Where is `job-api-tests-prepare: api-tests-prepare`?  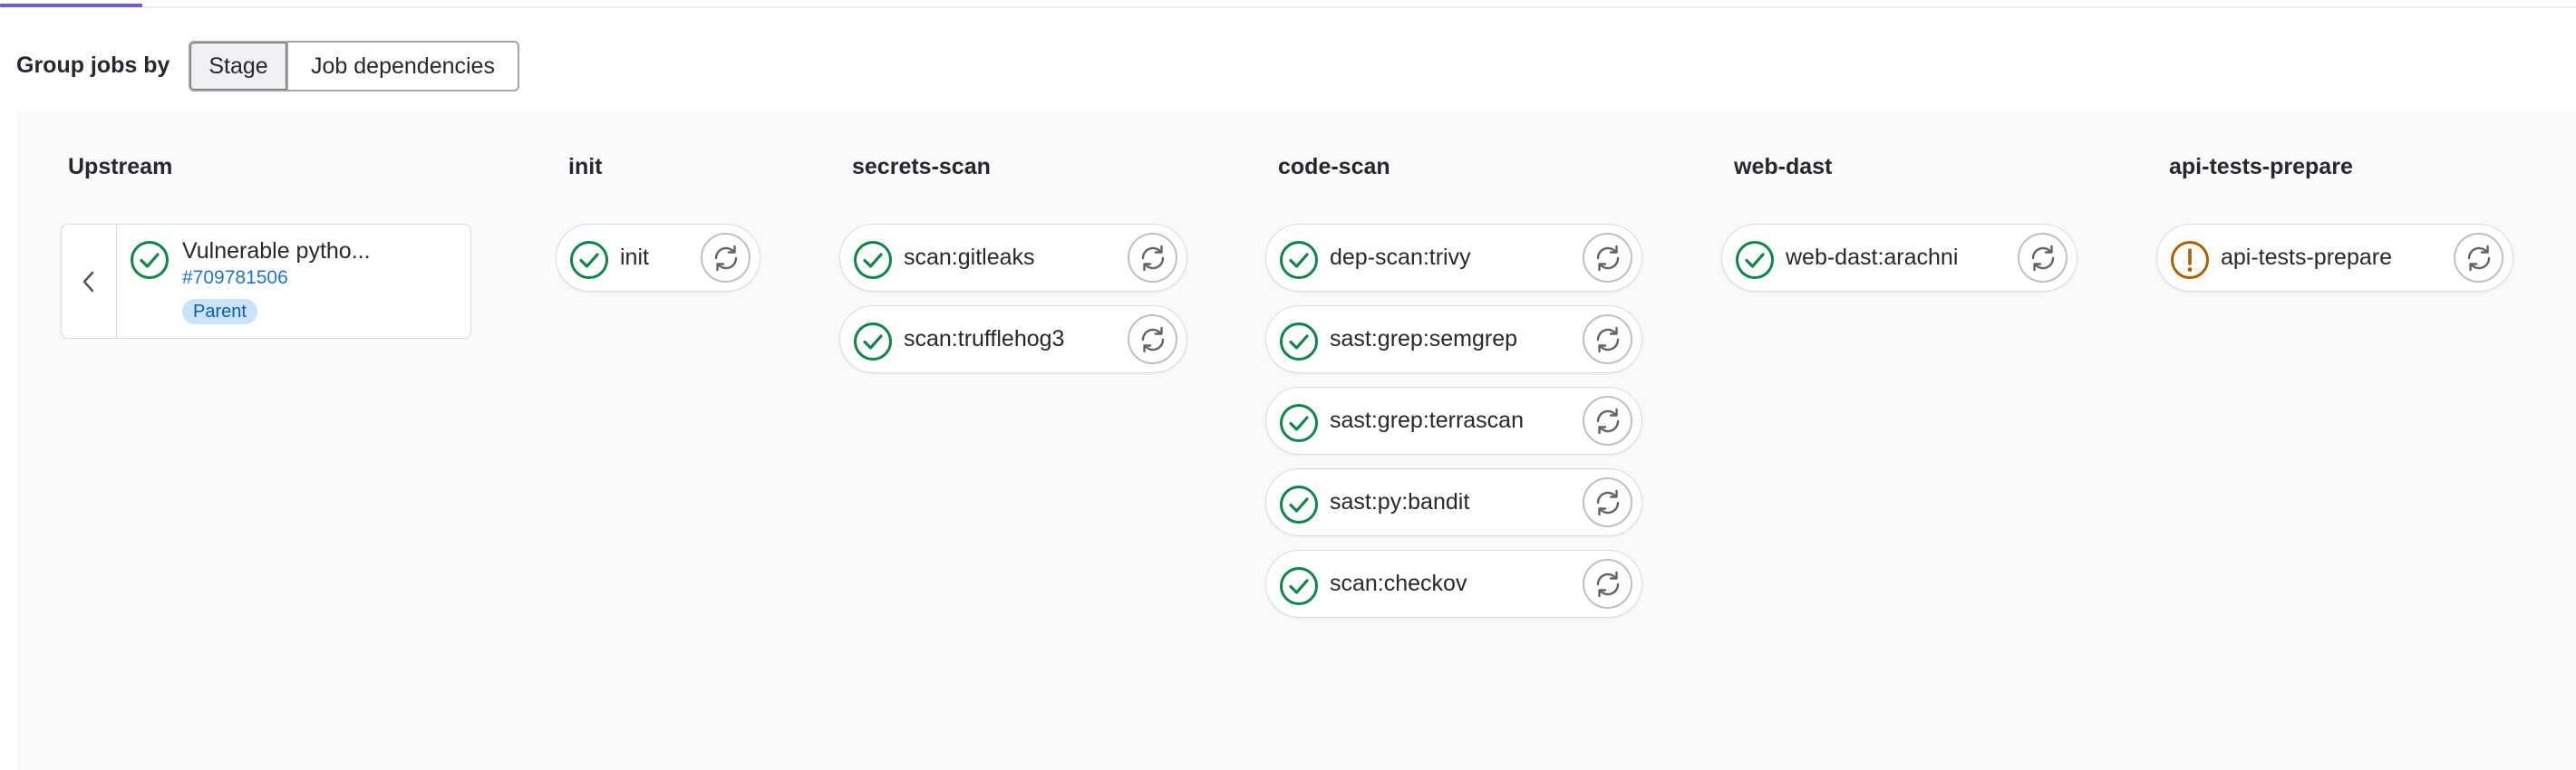
job-api-tests-prepare: api-tests-prepare is located at coordinates (2334, 258).